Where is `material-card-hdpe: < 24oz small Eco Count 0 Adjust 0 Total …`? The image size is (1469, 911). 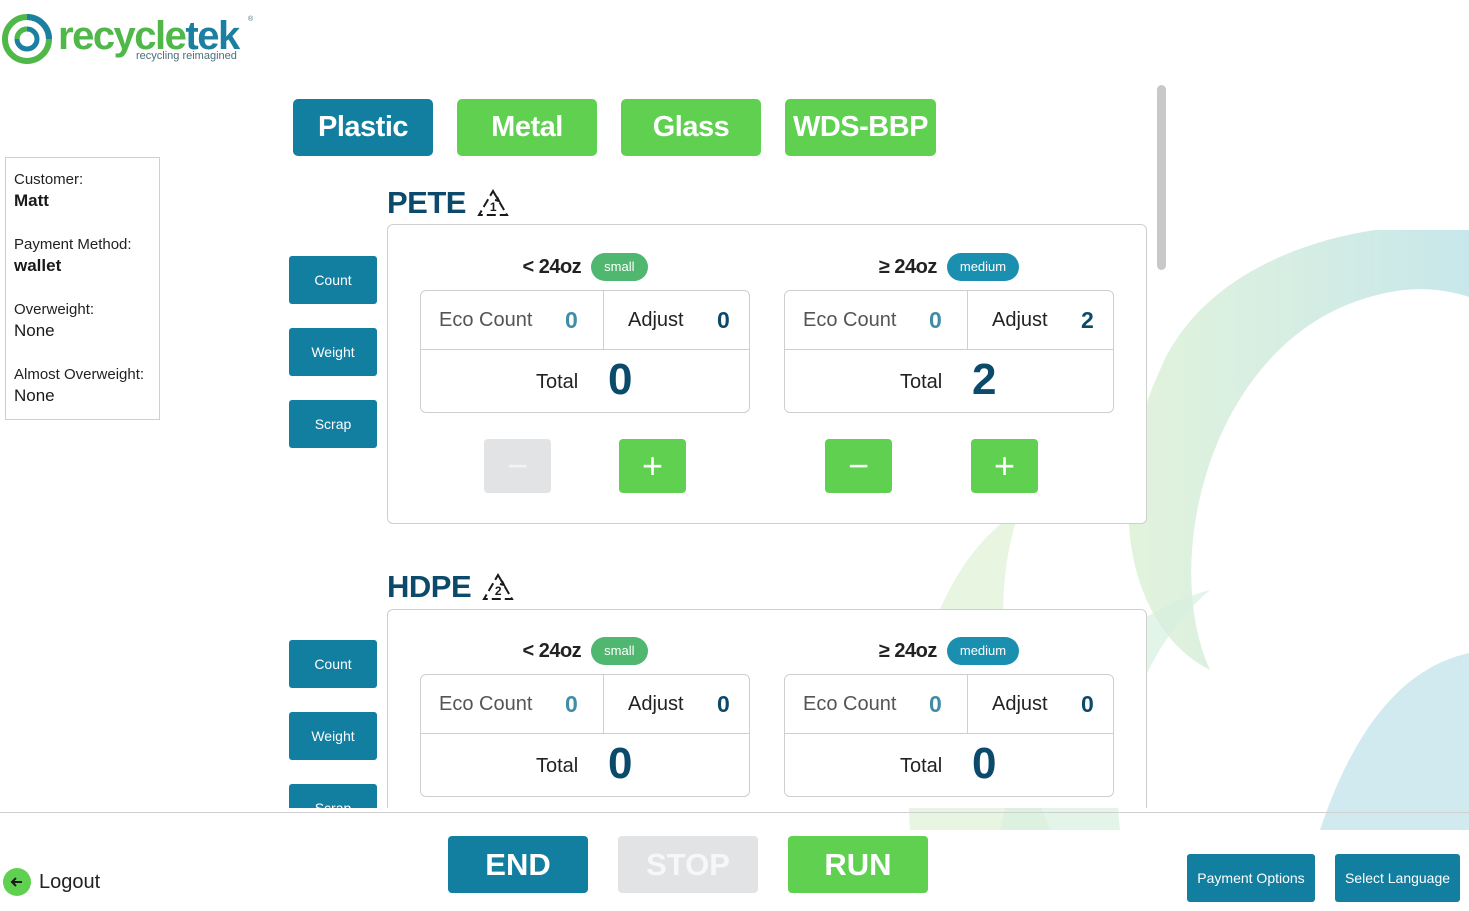 material-card-hdpe: < 24oz small Eco Count 0 Adjust 0 Total … is located at coordinates (767, 708).